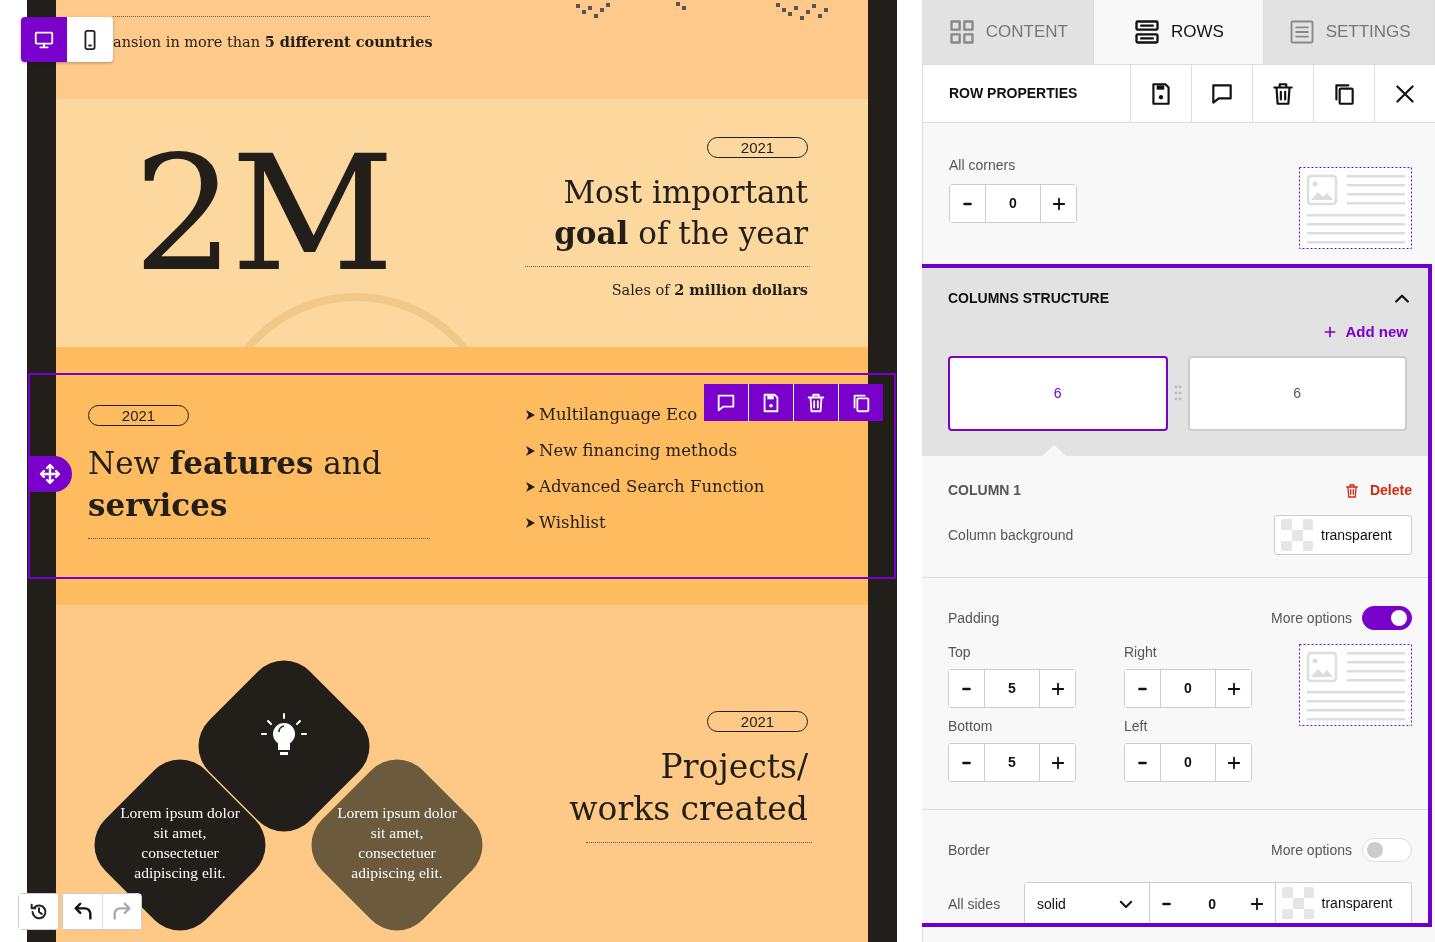  Describe the element at coordinates (652, 486) in the screenshot. I see `list-item-text: Advanced Search Function` at that location.